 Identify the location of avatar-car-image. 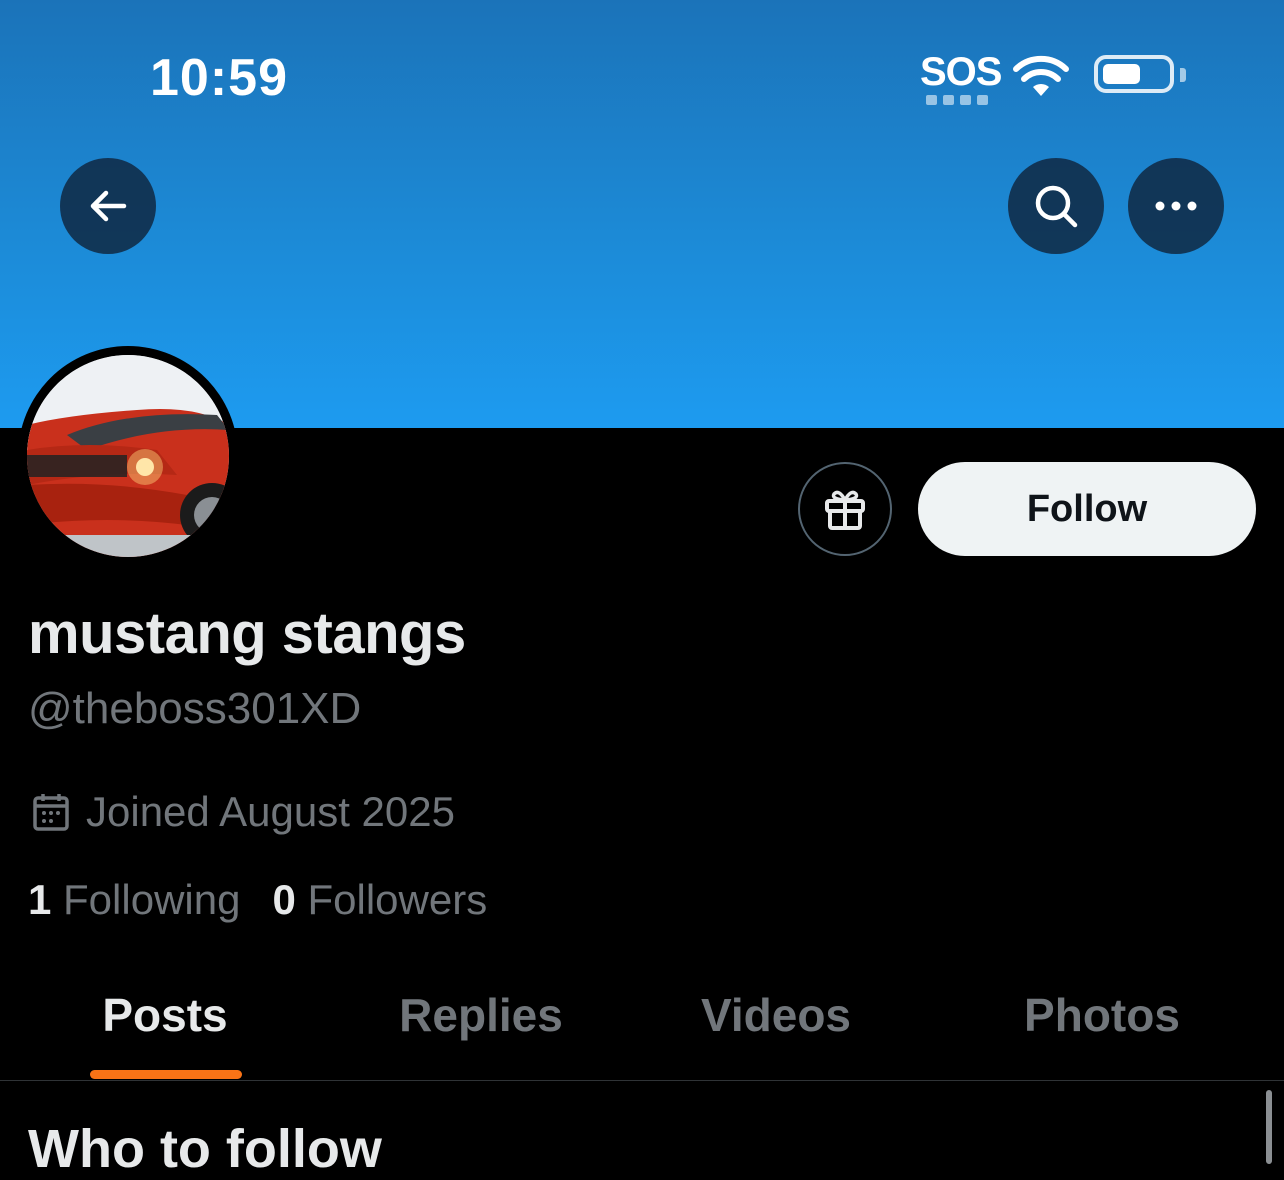
(128, 456).